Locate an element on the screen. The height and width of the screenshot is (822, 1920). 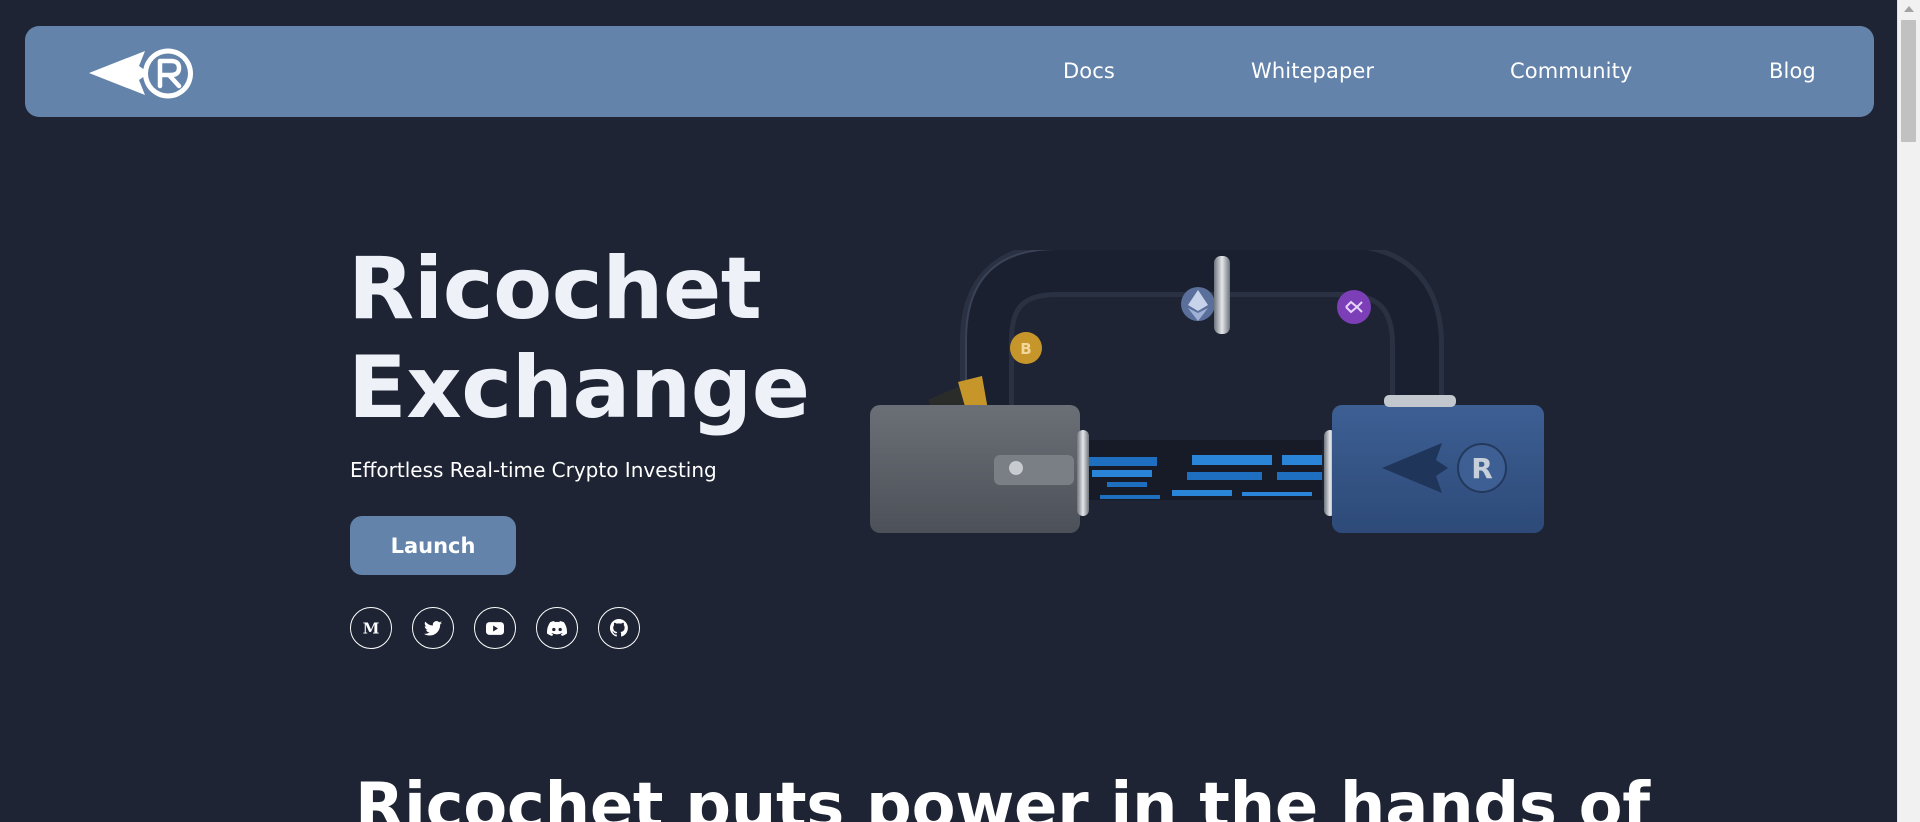
top-navbar: Docs Whitepaper Community Blog is located at coordinates (949, 71).